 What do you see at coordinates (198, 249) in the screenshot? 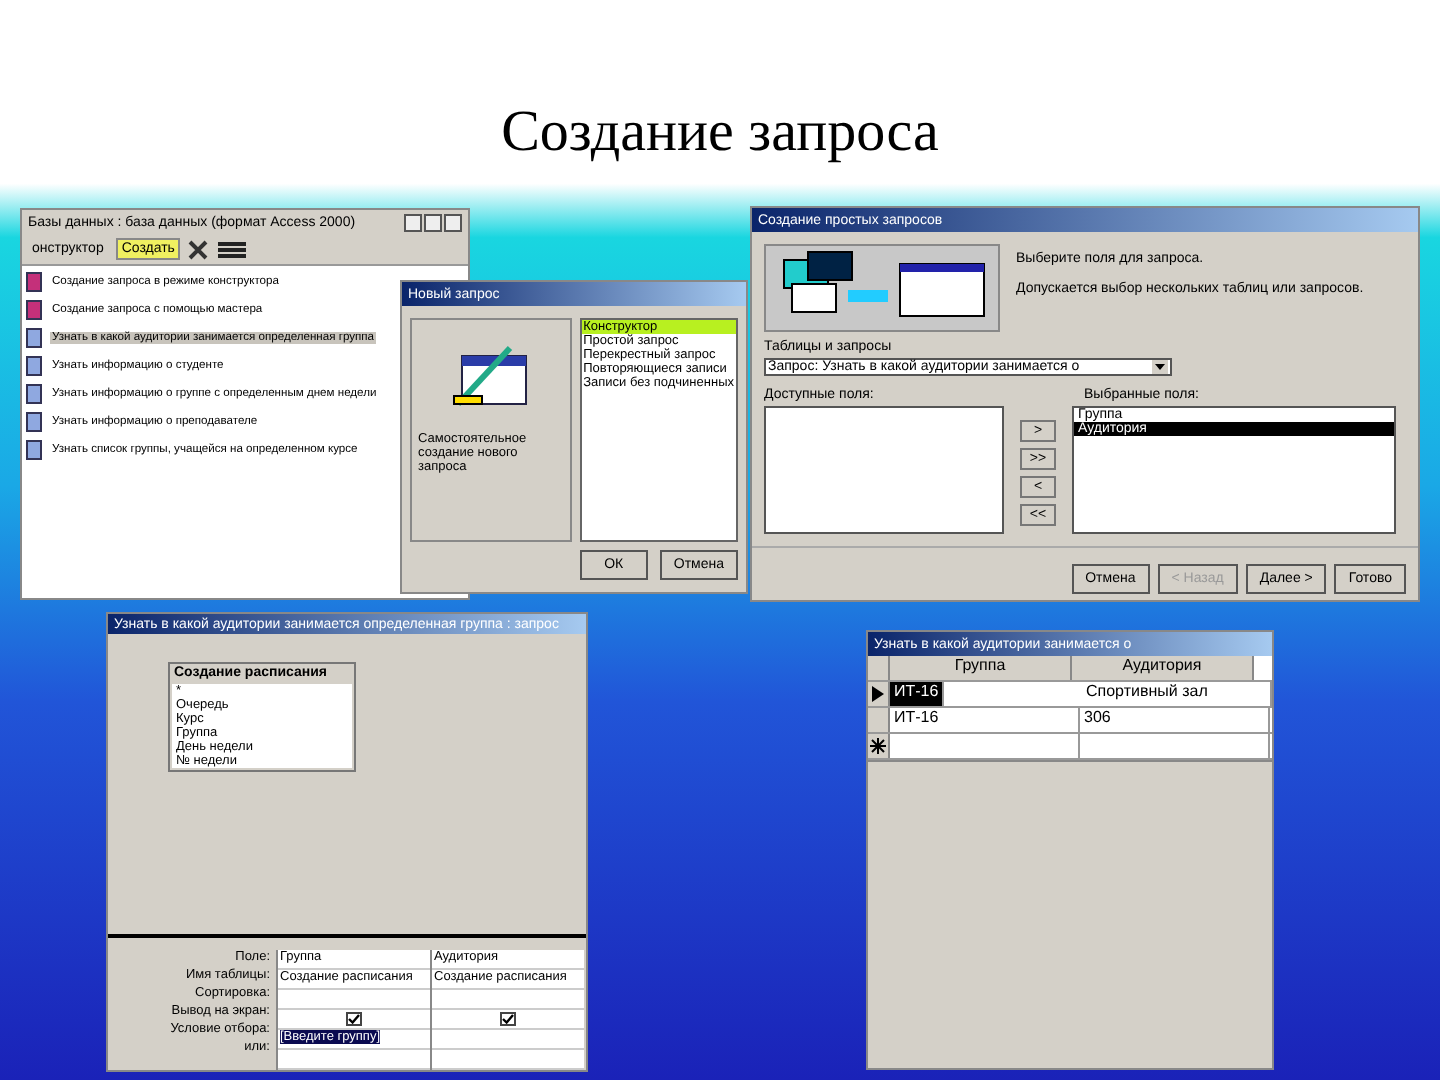
I see `delete-icon` at bounding box center [198, 249].